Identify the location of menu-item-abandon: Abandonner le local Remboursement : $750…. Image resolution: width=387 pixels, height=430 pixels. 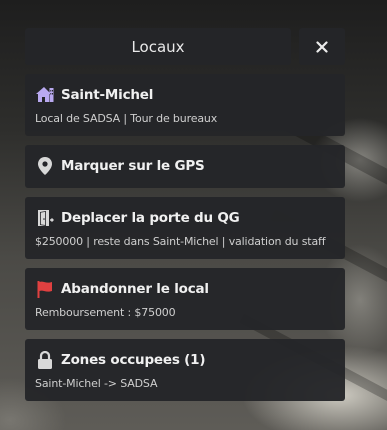
(185, 299).